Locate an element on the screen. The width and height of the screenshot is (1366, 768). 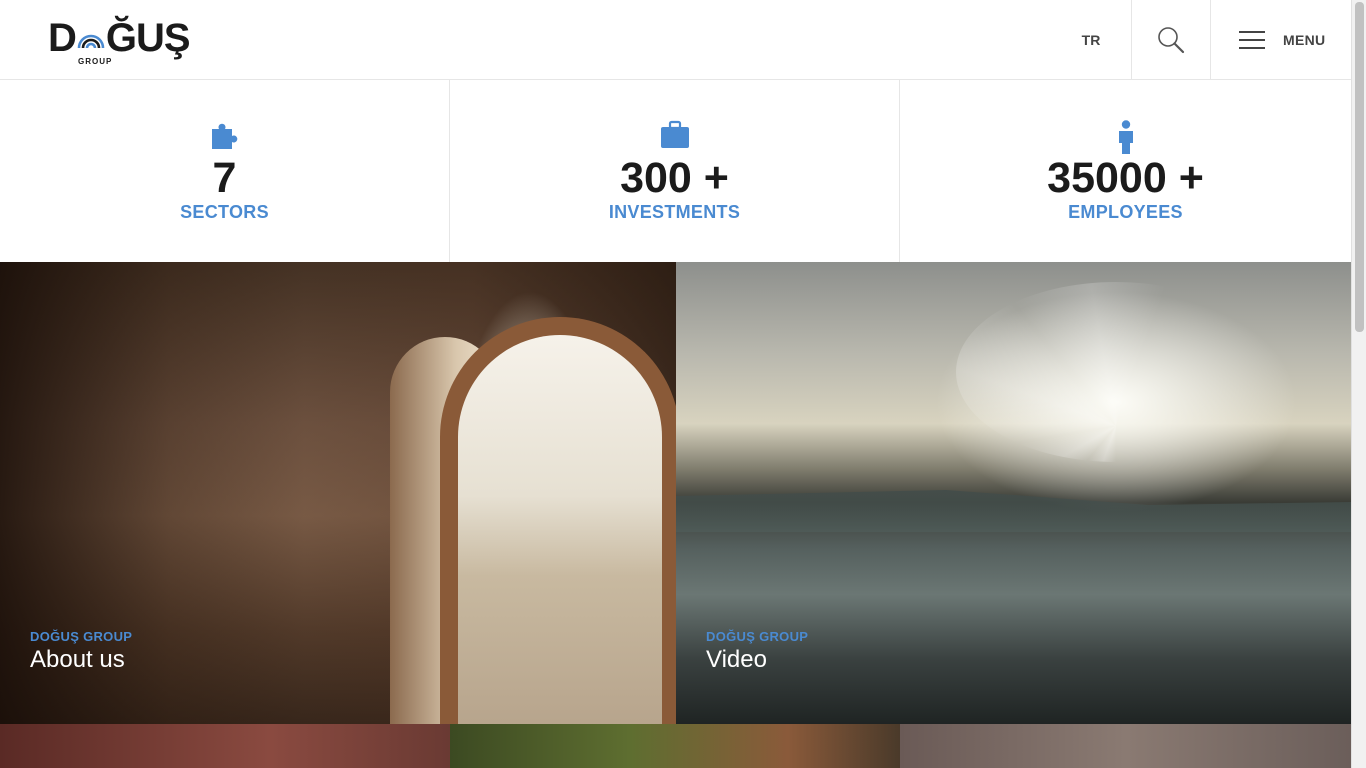
stat-value: 7 is located at coordinates (224, 178).